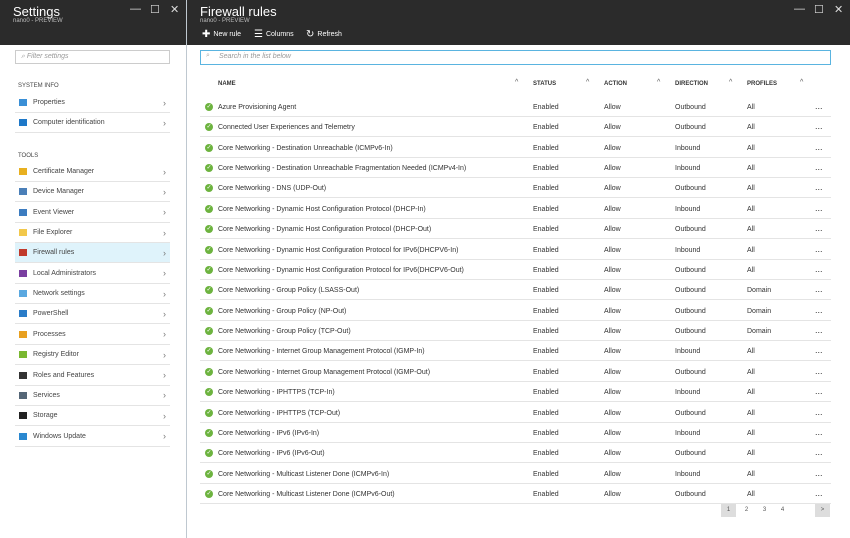 The height and width of the screenshot is (538, 850). I want to click on sidebar-item-computer-identification: Computer identification ›, so click(92, 123).